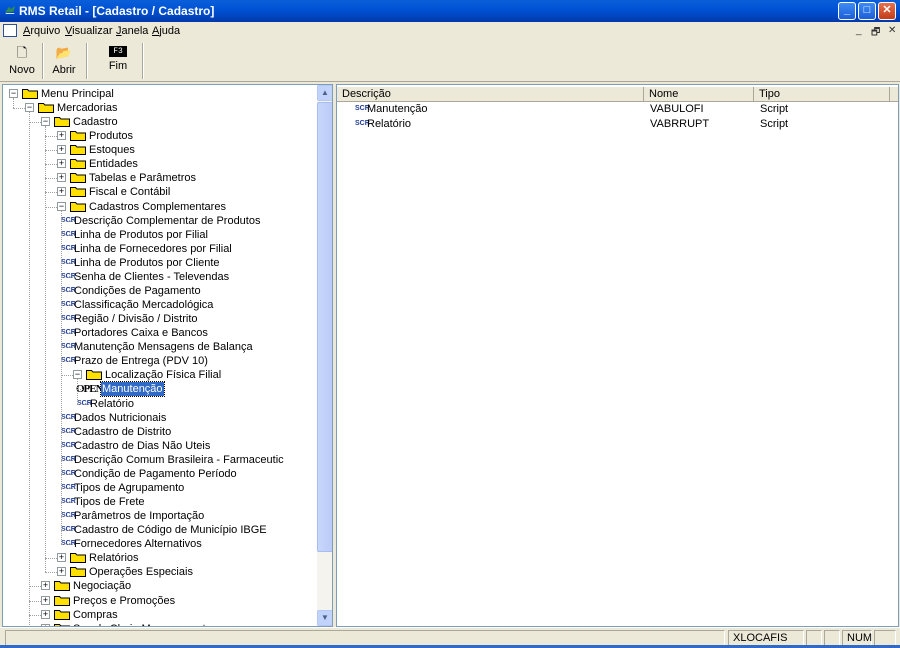 The width and height of the screenshot is (900, 648). I want to click on tree-item-label: Condição de Pagamento Período, so click(155, 473).